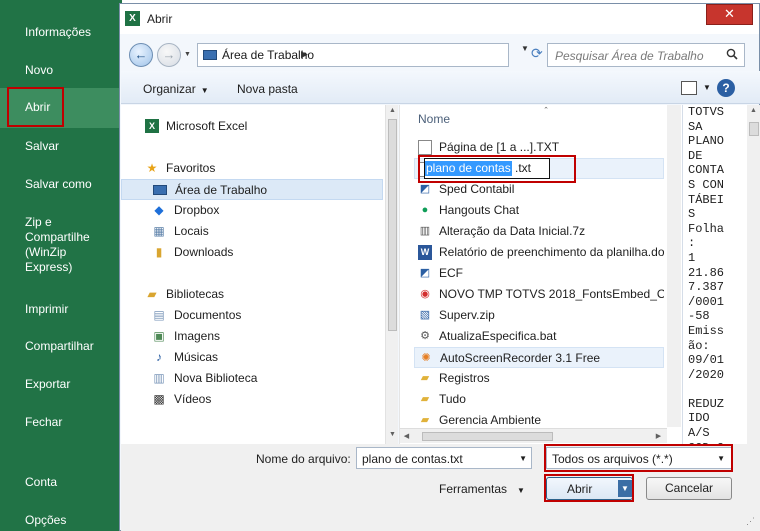 The width and height of the screenshot is (760, 531). What do you see at coordinates (546, 110) in the screenshot?
I see `sort-chevron-icon: ⌃` at bounding box center [546, 110].